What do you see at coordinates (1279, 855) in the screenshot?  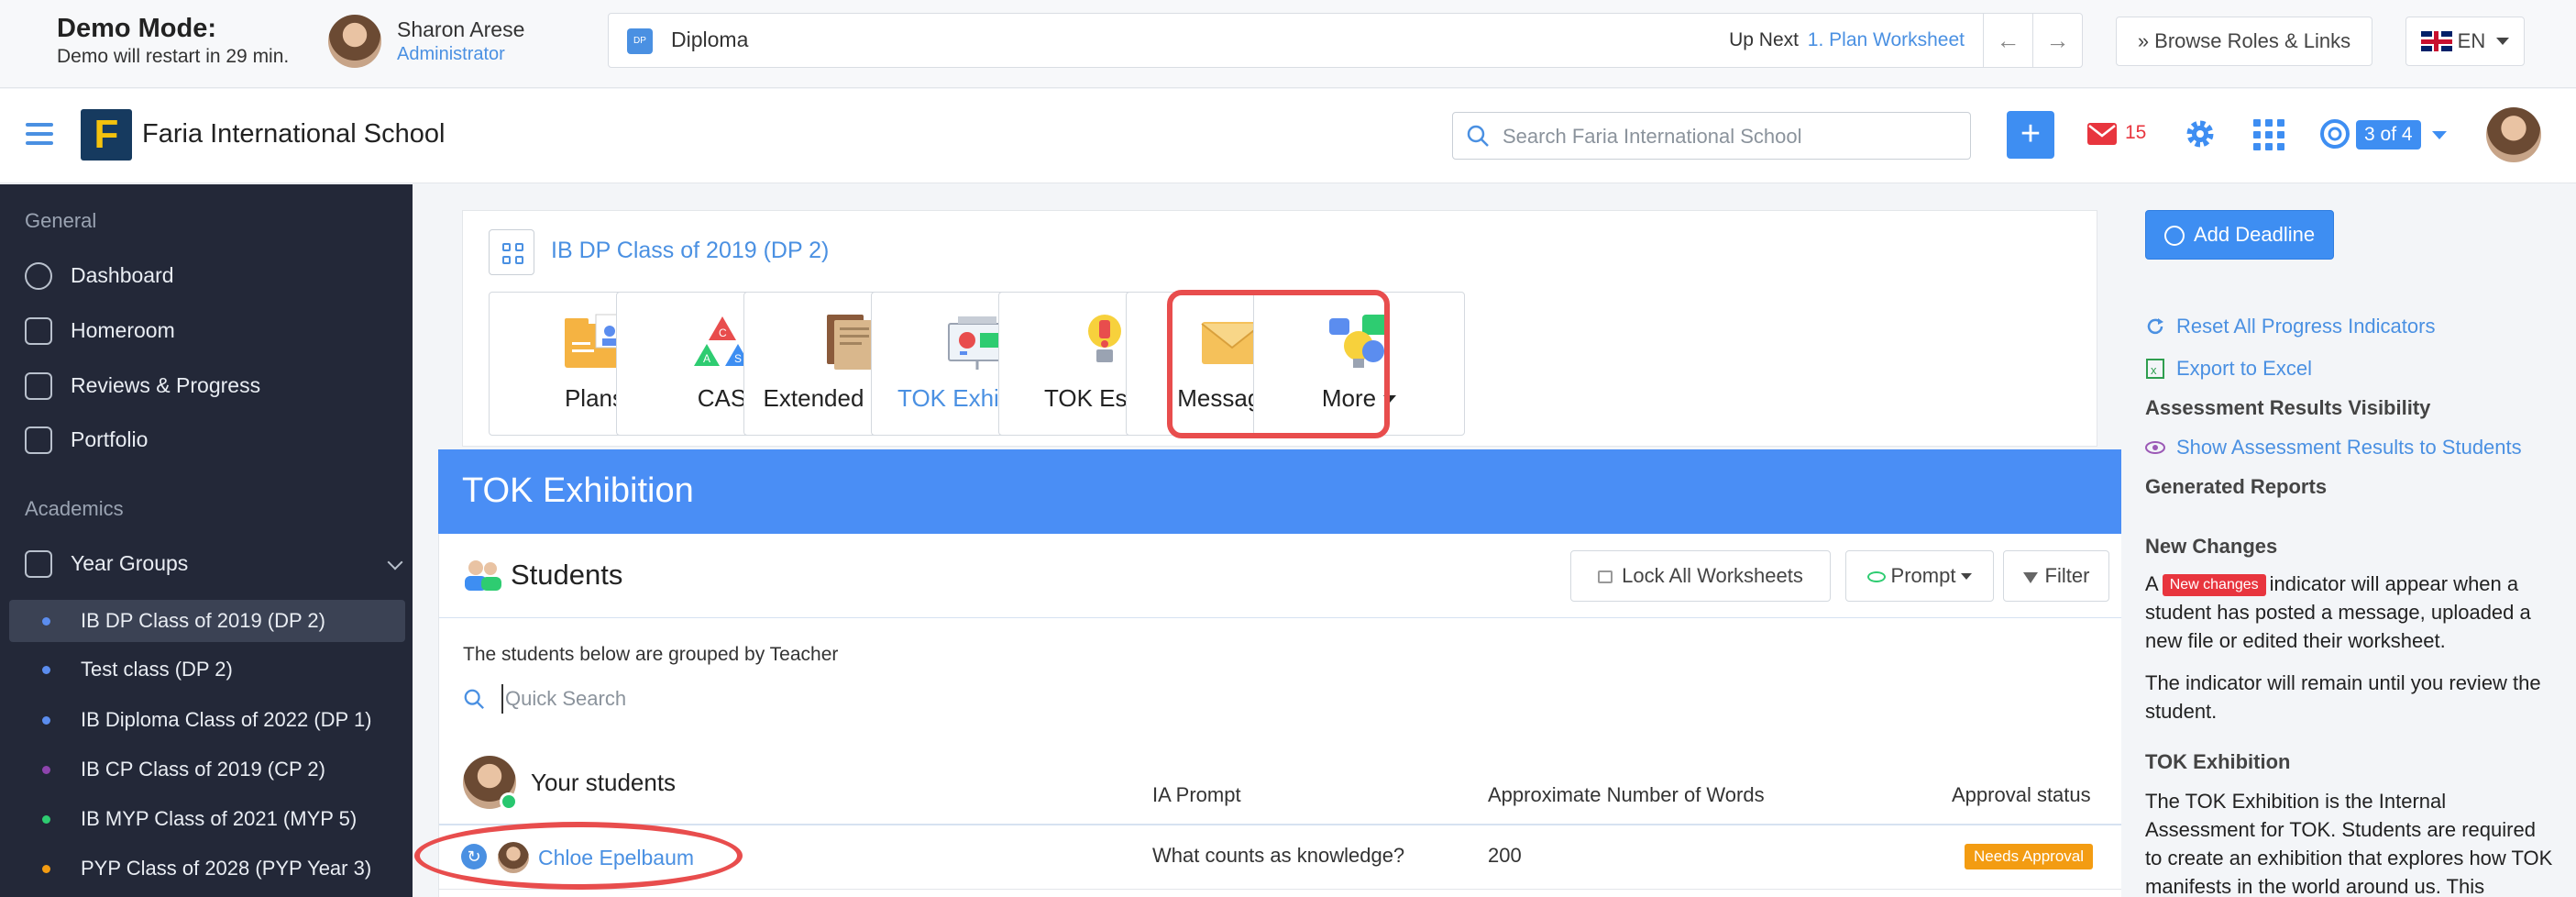 I see `student-prompt: What counts as knowledge?` at bounding box center [1279, 855].